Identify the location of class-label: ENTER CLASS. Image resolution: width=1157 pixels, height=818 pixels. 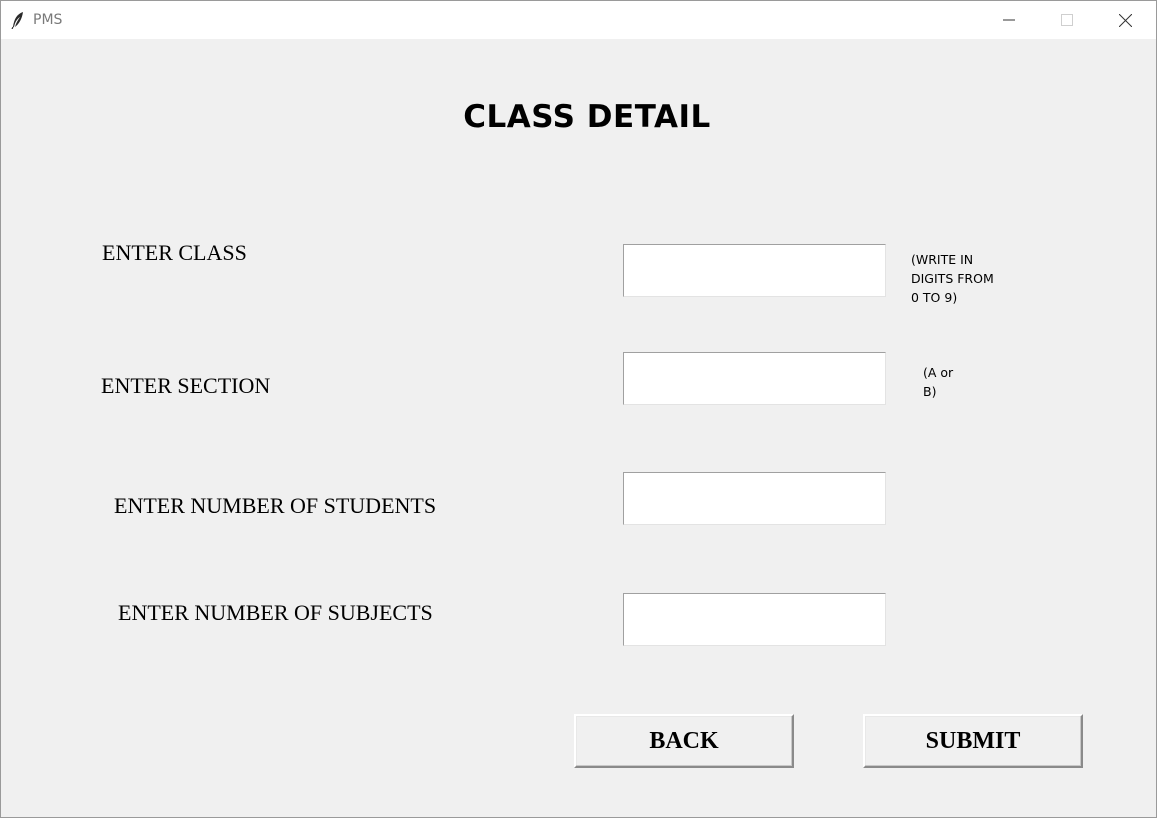
(174, 252).